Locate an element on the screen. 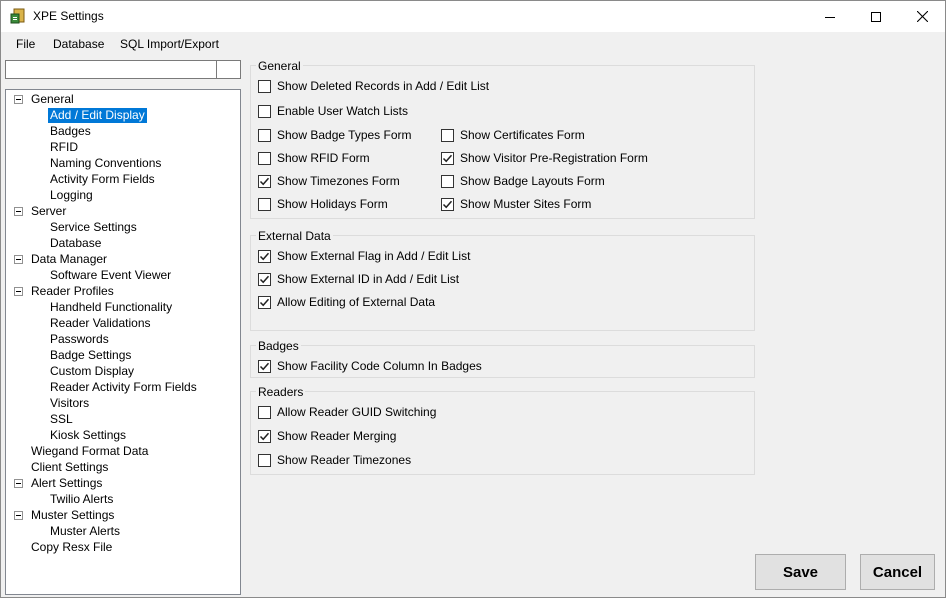 Image resolution: width=946 pixels, height=598 pixels. maximize-button is located at coordinates (876, 16).